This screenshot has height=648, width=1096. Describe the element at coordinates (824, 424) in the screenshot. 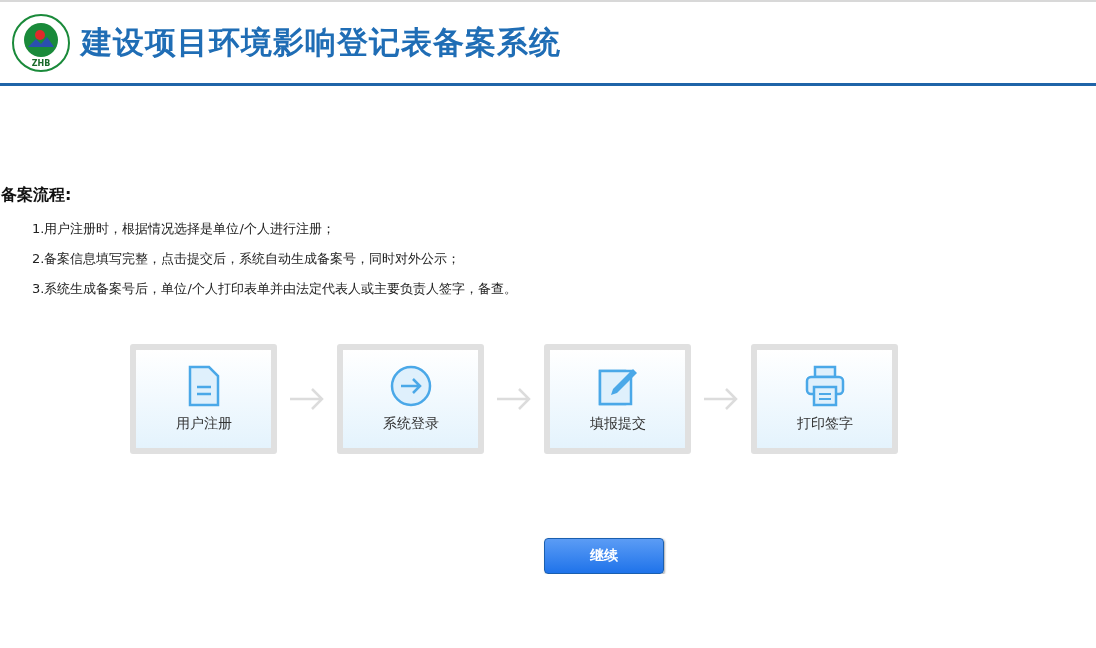

I see `step-label: 打印签字` at that location.